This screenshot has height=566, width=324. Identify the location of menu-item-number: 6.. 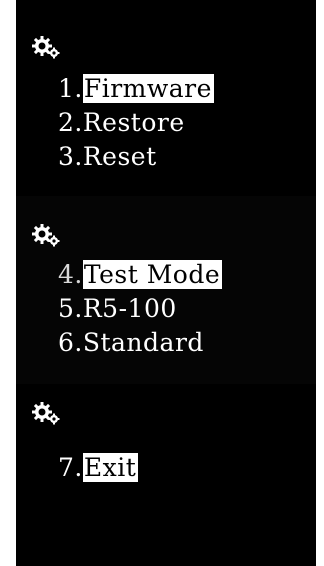
(70, 342).